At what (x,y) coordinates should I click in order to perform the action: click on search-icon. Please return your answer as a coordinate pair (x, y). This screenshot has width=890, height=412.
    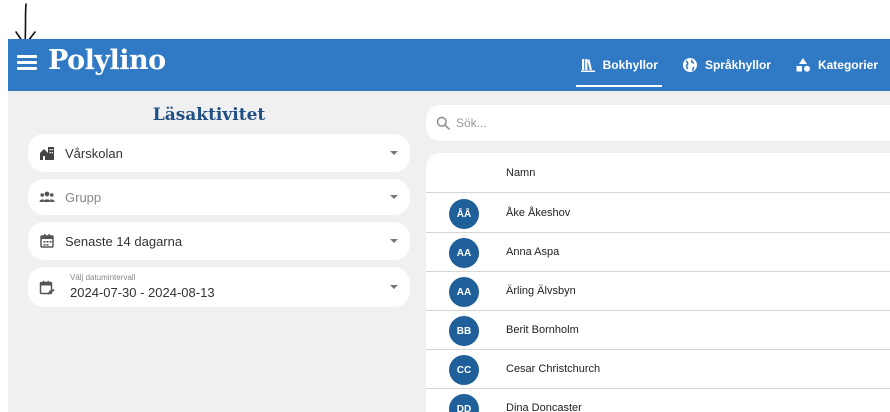
    Looking at the image, I should click on (443, 123).